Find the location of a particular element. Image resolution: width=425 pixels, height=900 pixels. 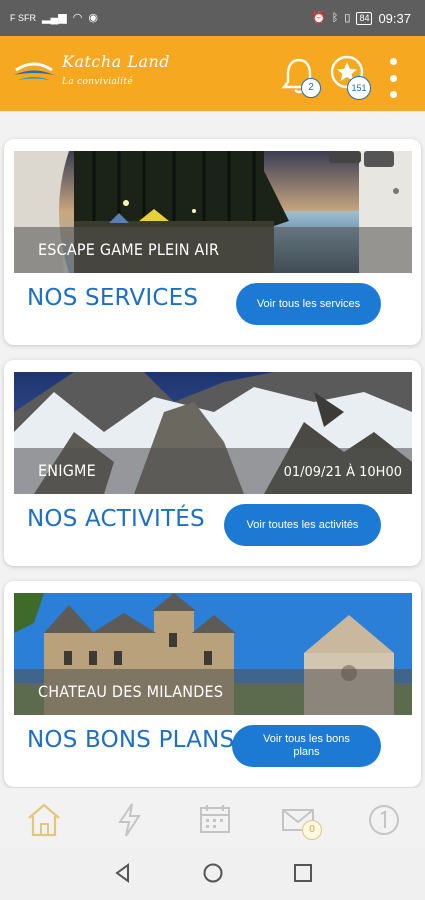

circle-home-icon is located at coordinates (213, 873).